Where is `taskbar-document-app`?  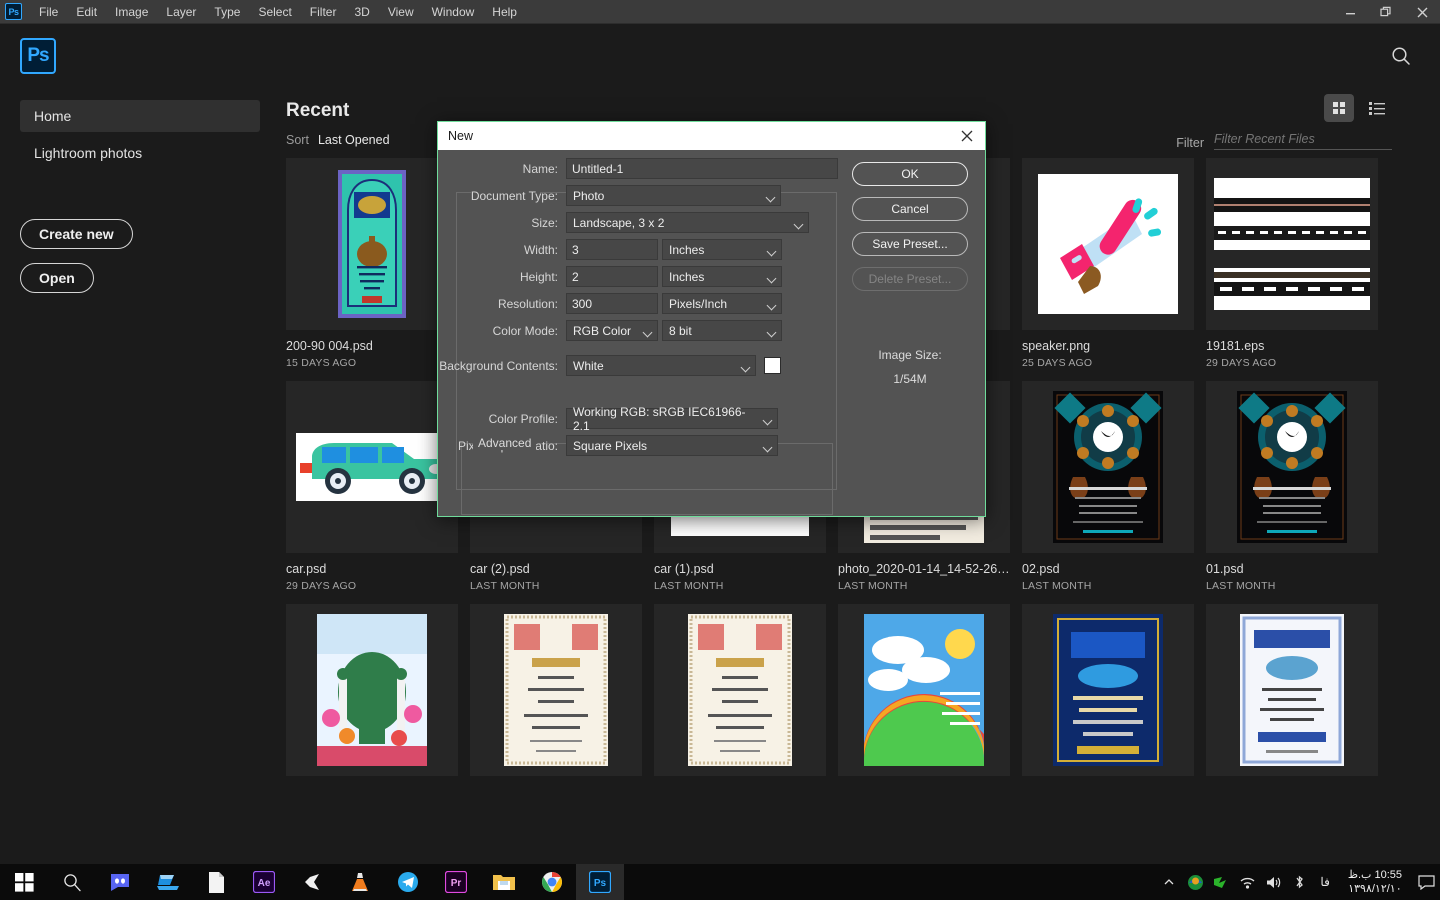
taskbar-document-app is located at coordinates (216, 882).